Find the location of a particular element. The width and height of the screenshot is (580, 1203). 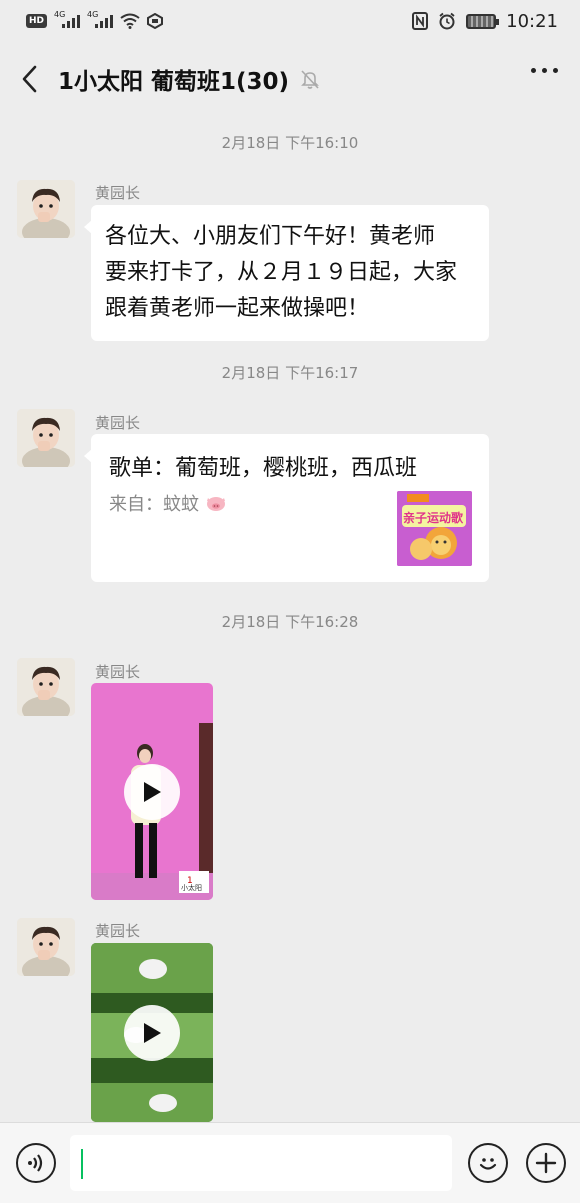

status-bar: HD 4G 4G 10:21 is located at coordinates (290, 21).